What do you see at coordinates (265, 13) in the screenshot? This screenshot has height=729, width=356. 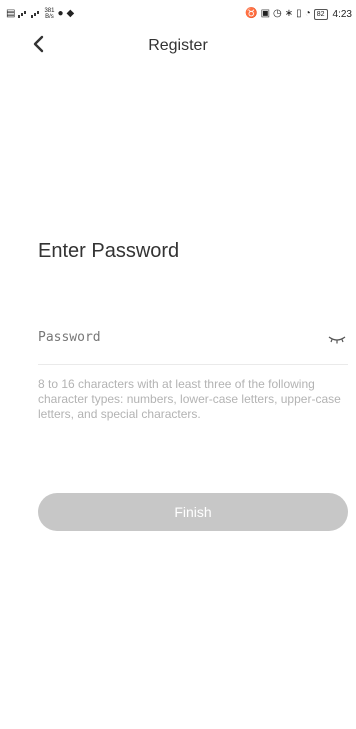 I see `nfc-icon: ▣` at bounding box center [265, 13].